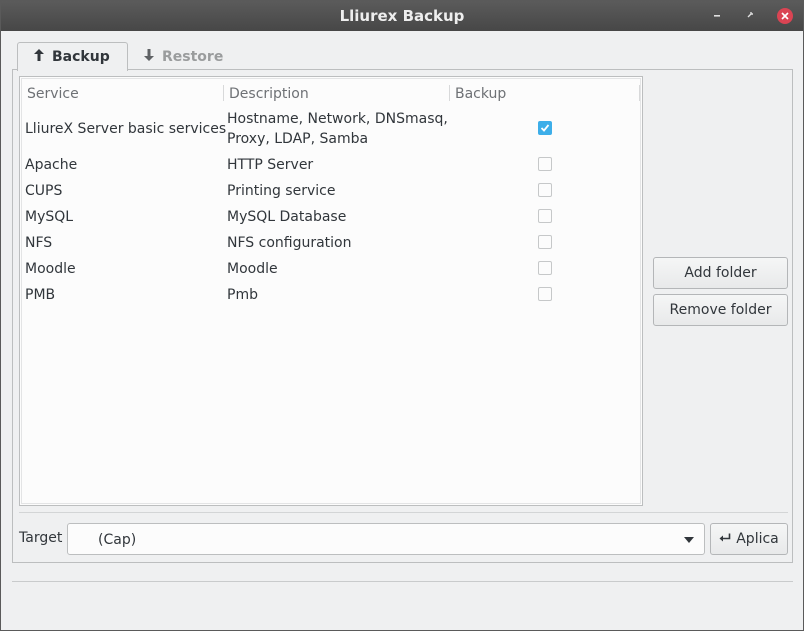 The width and height of the screenshot is (804, 631). What do you see at coordinates (81, 57) in the screenshot?
I see `tab-backup-label: Backup` at bounding box center [81, 57].